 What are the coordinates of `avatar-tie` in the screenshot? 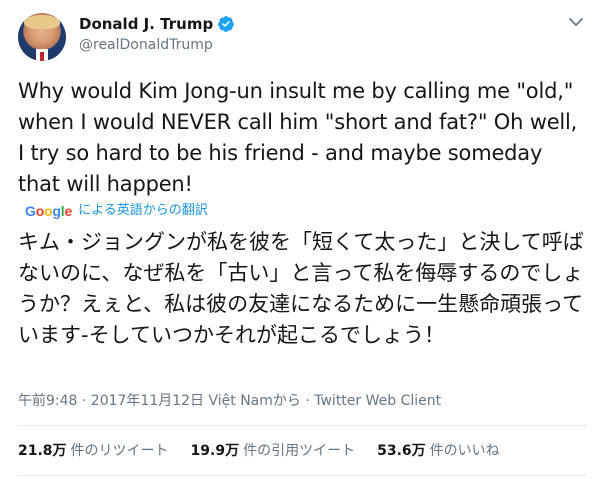 It's located at (42, 56).